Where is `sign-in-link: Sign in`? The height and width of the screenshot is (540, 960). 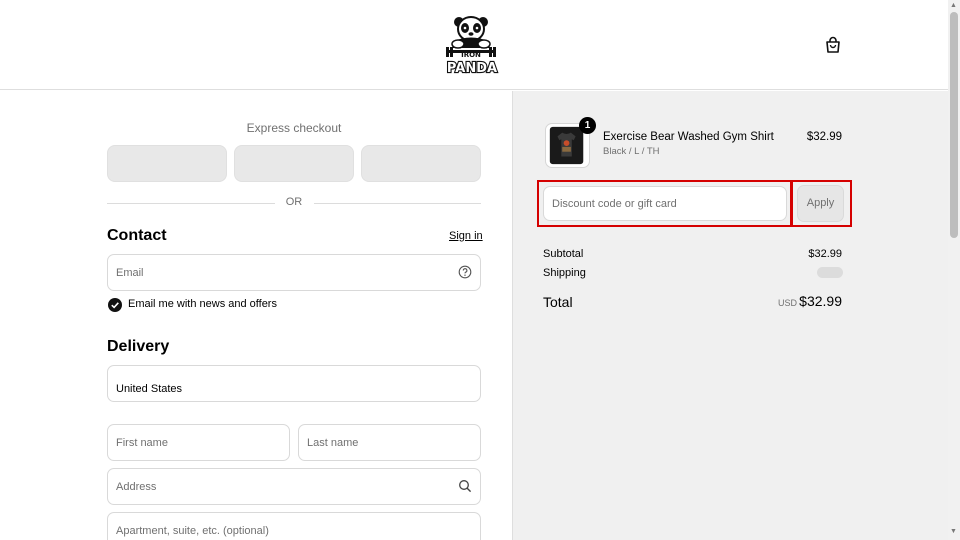 sign-in-link: Sign in is located at coordinates (466, 236).